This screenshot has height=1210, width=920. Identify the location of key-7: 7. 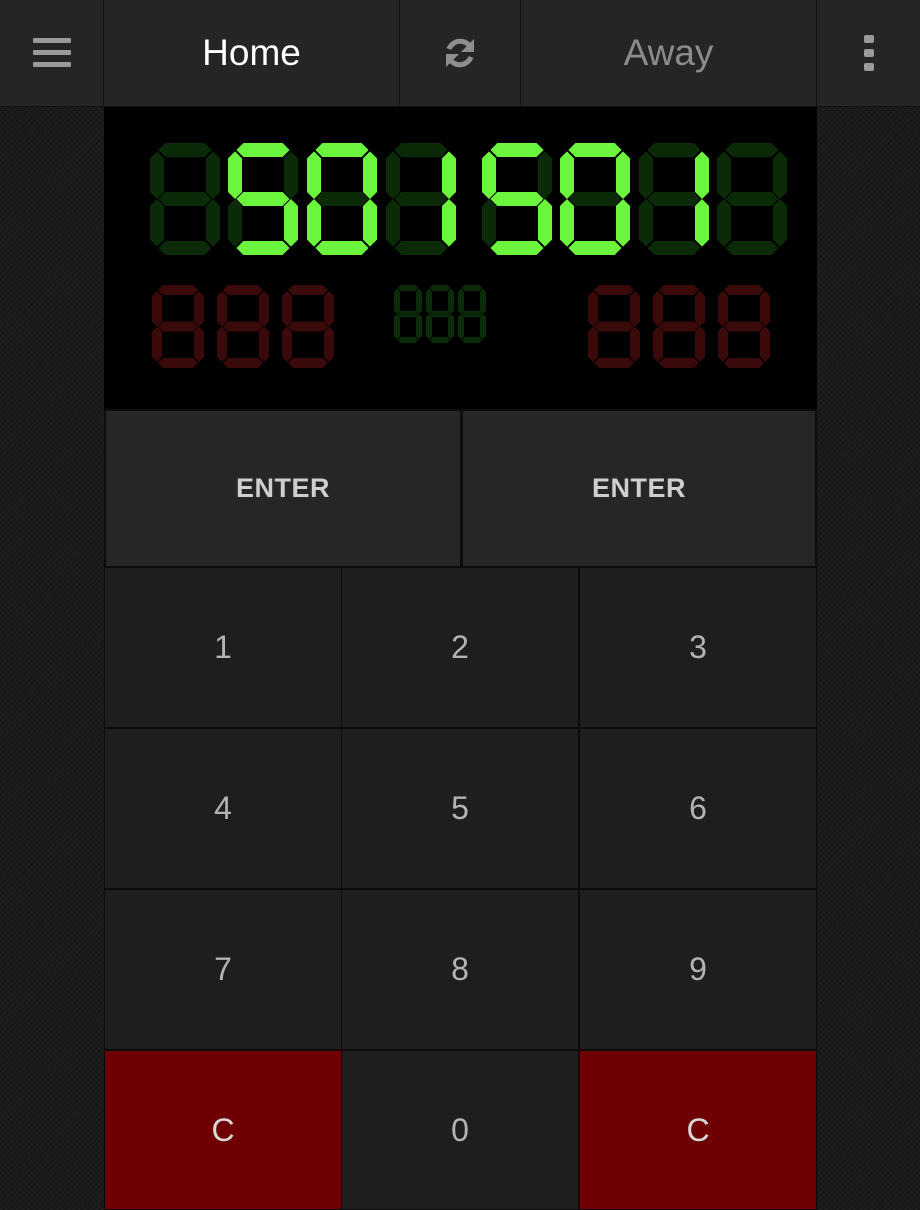
(223, 969).